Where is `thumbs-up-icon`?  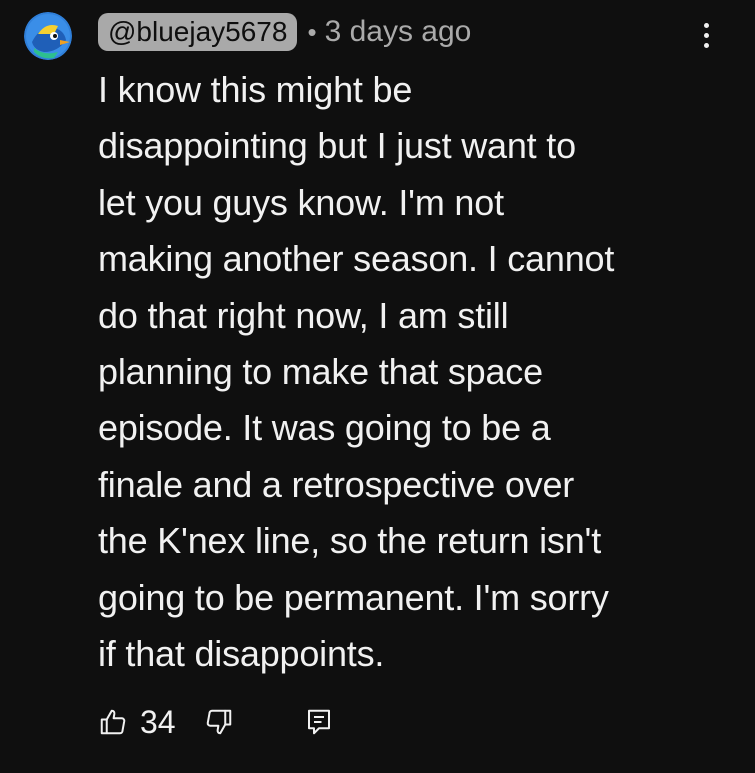 thumbs-up-icon is located at coordinates (113, 722).